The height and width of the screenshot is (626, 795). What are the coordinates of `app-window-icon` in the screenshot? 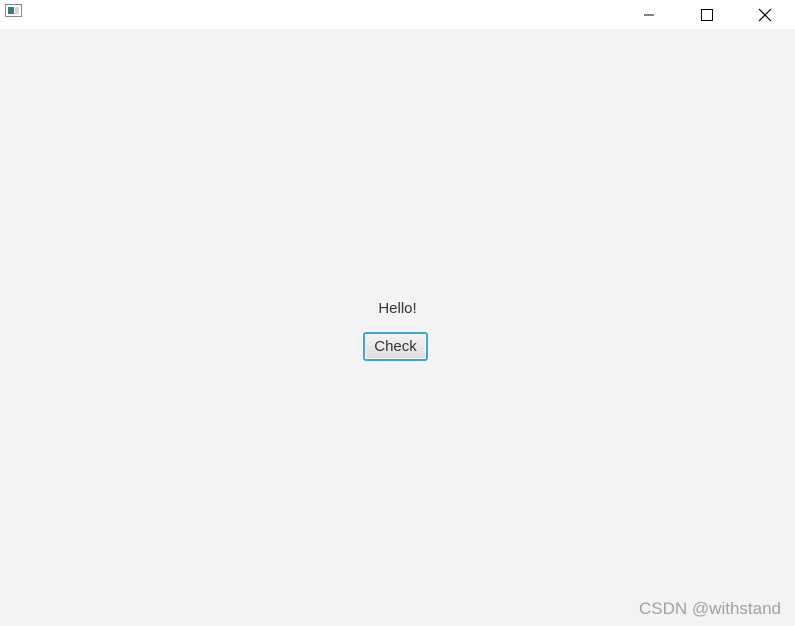 It's located at (13, 10).